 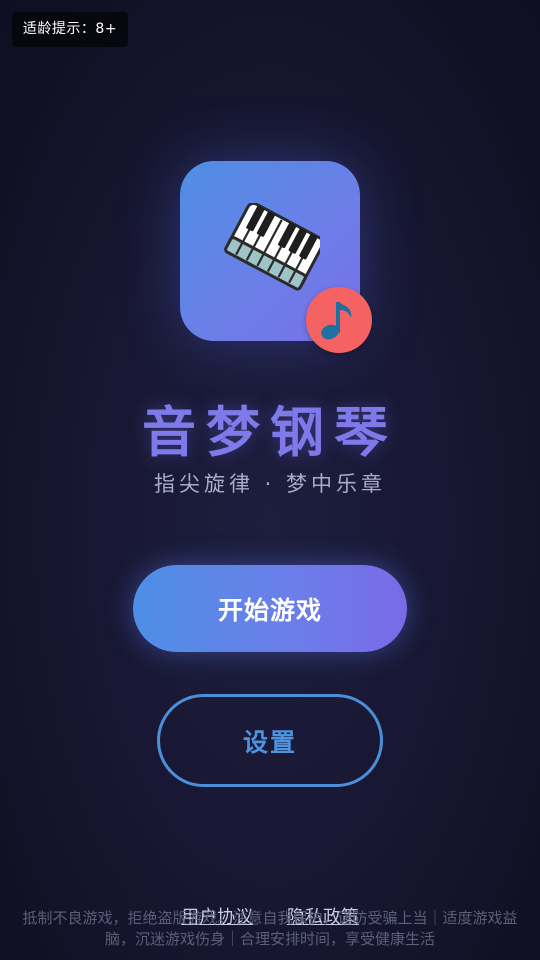 I want to click on app-subtitle: 指尖旋律 · 梦中乐章, so click(x=270, y=484).